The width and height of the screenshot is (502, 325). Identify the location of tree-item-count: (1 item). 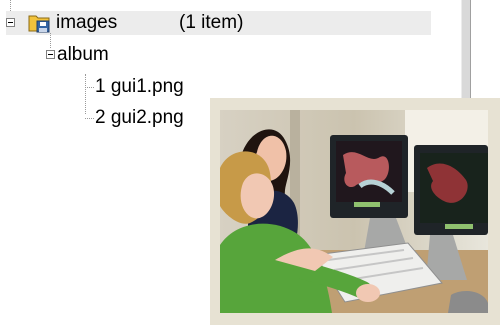
(211, 22).